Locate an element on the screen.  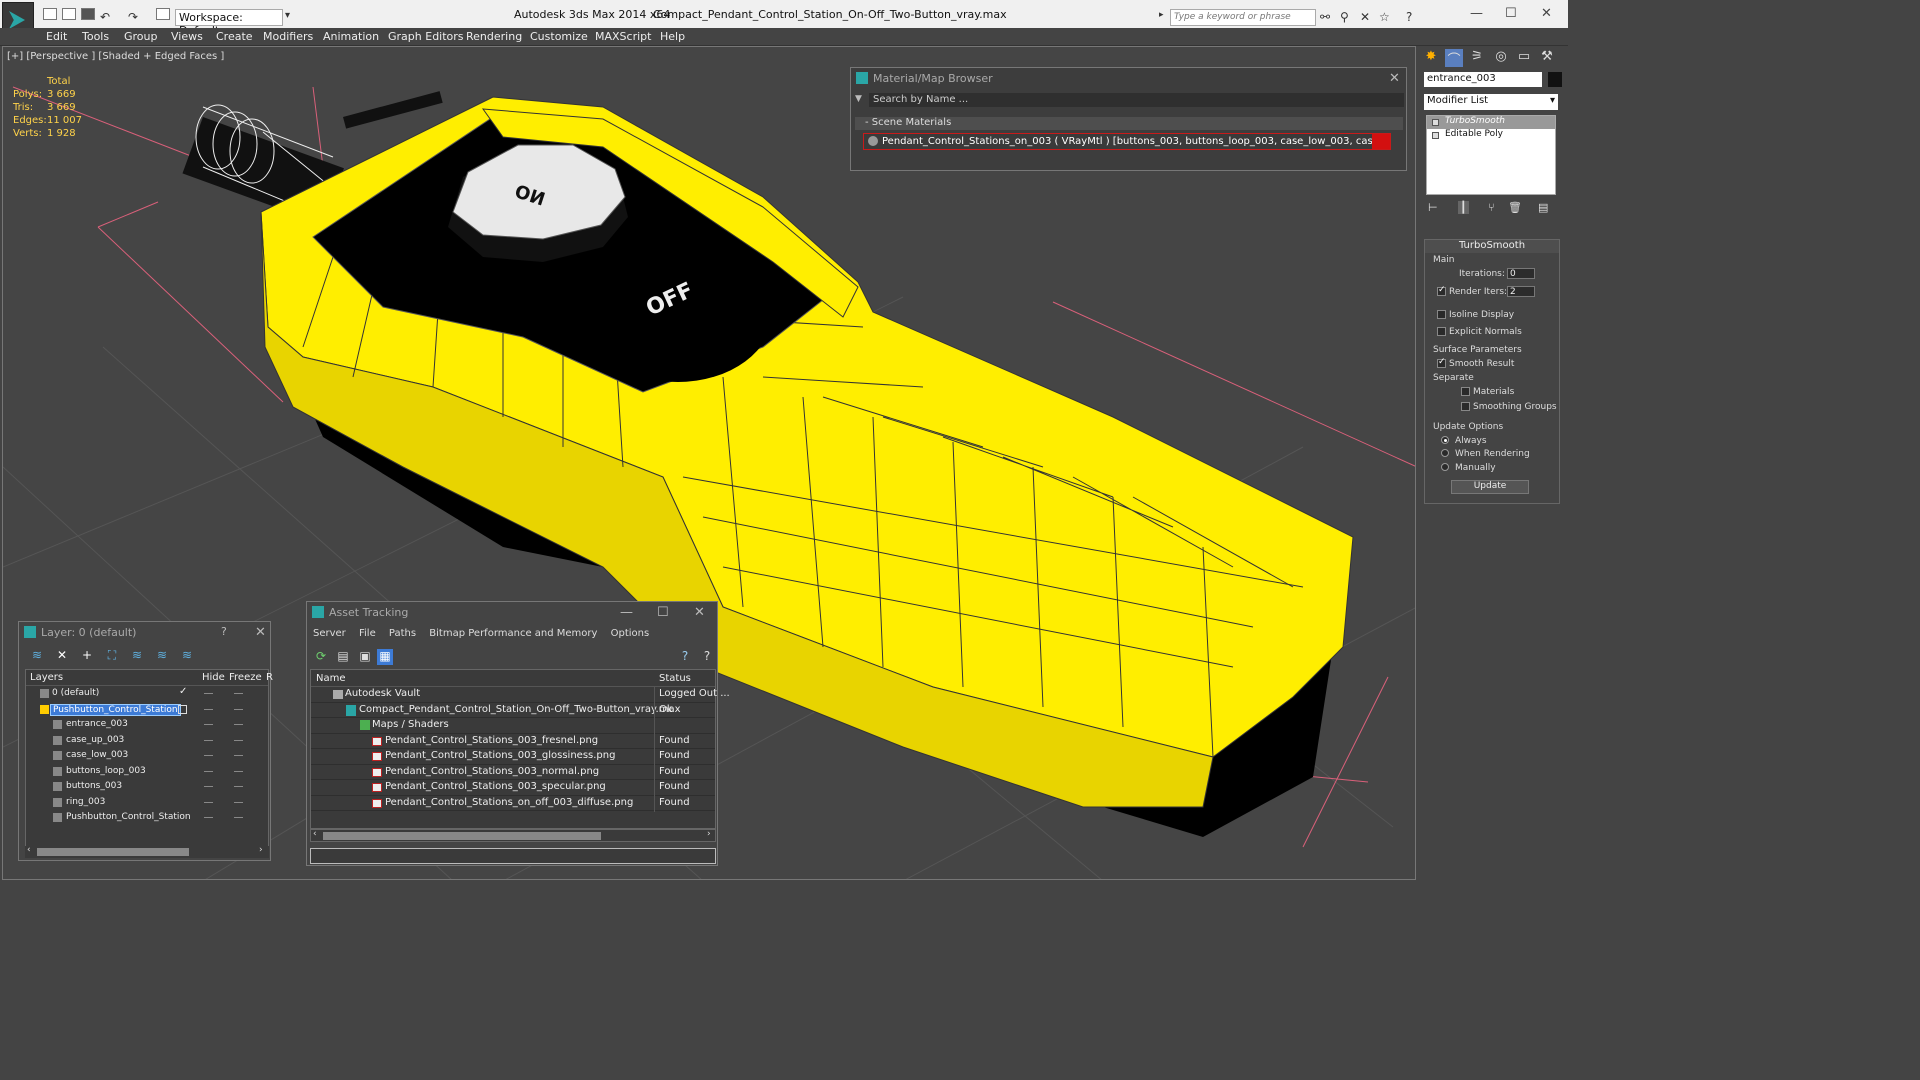
scene-materials-section: - Scene Materials is located at coordinates (1129, 123).